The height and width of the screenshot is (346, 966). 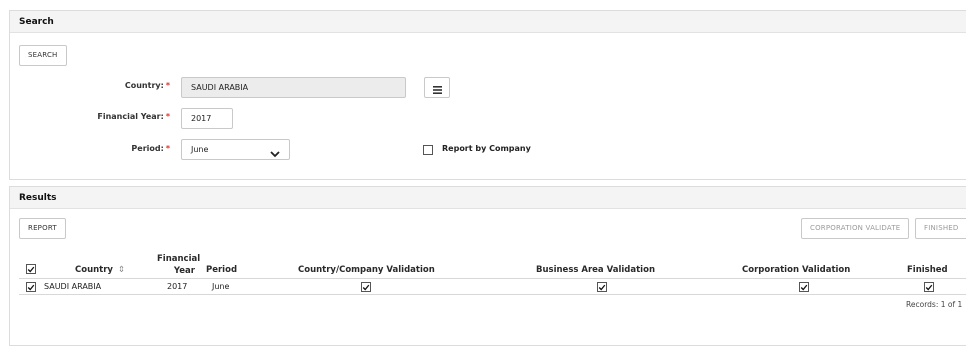 I want to click on chevron-down-icon, so click(x=275, y=155).